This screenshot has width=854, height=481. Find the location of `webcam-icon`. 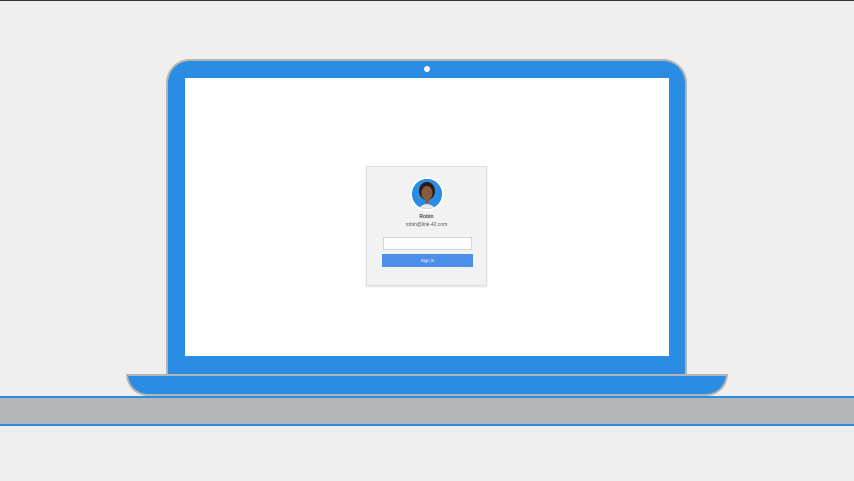

webcam-icon is located at coordinates (427, 69).